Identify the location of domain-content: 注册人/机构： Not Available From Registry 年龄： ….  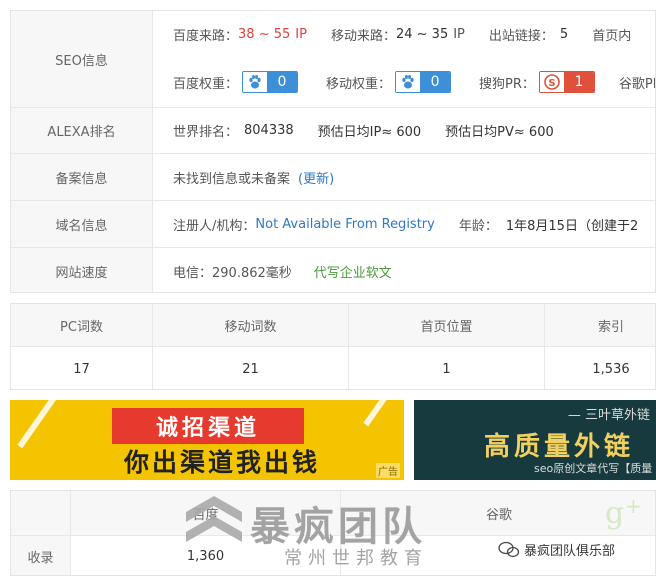
(404, 224).